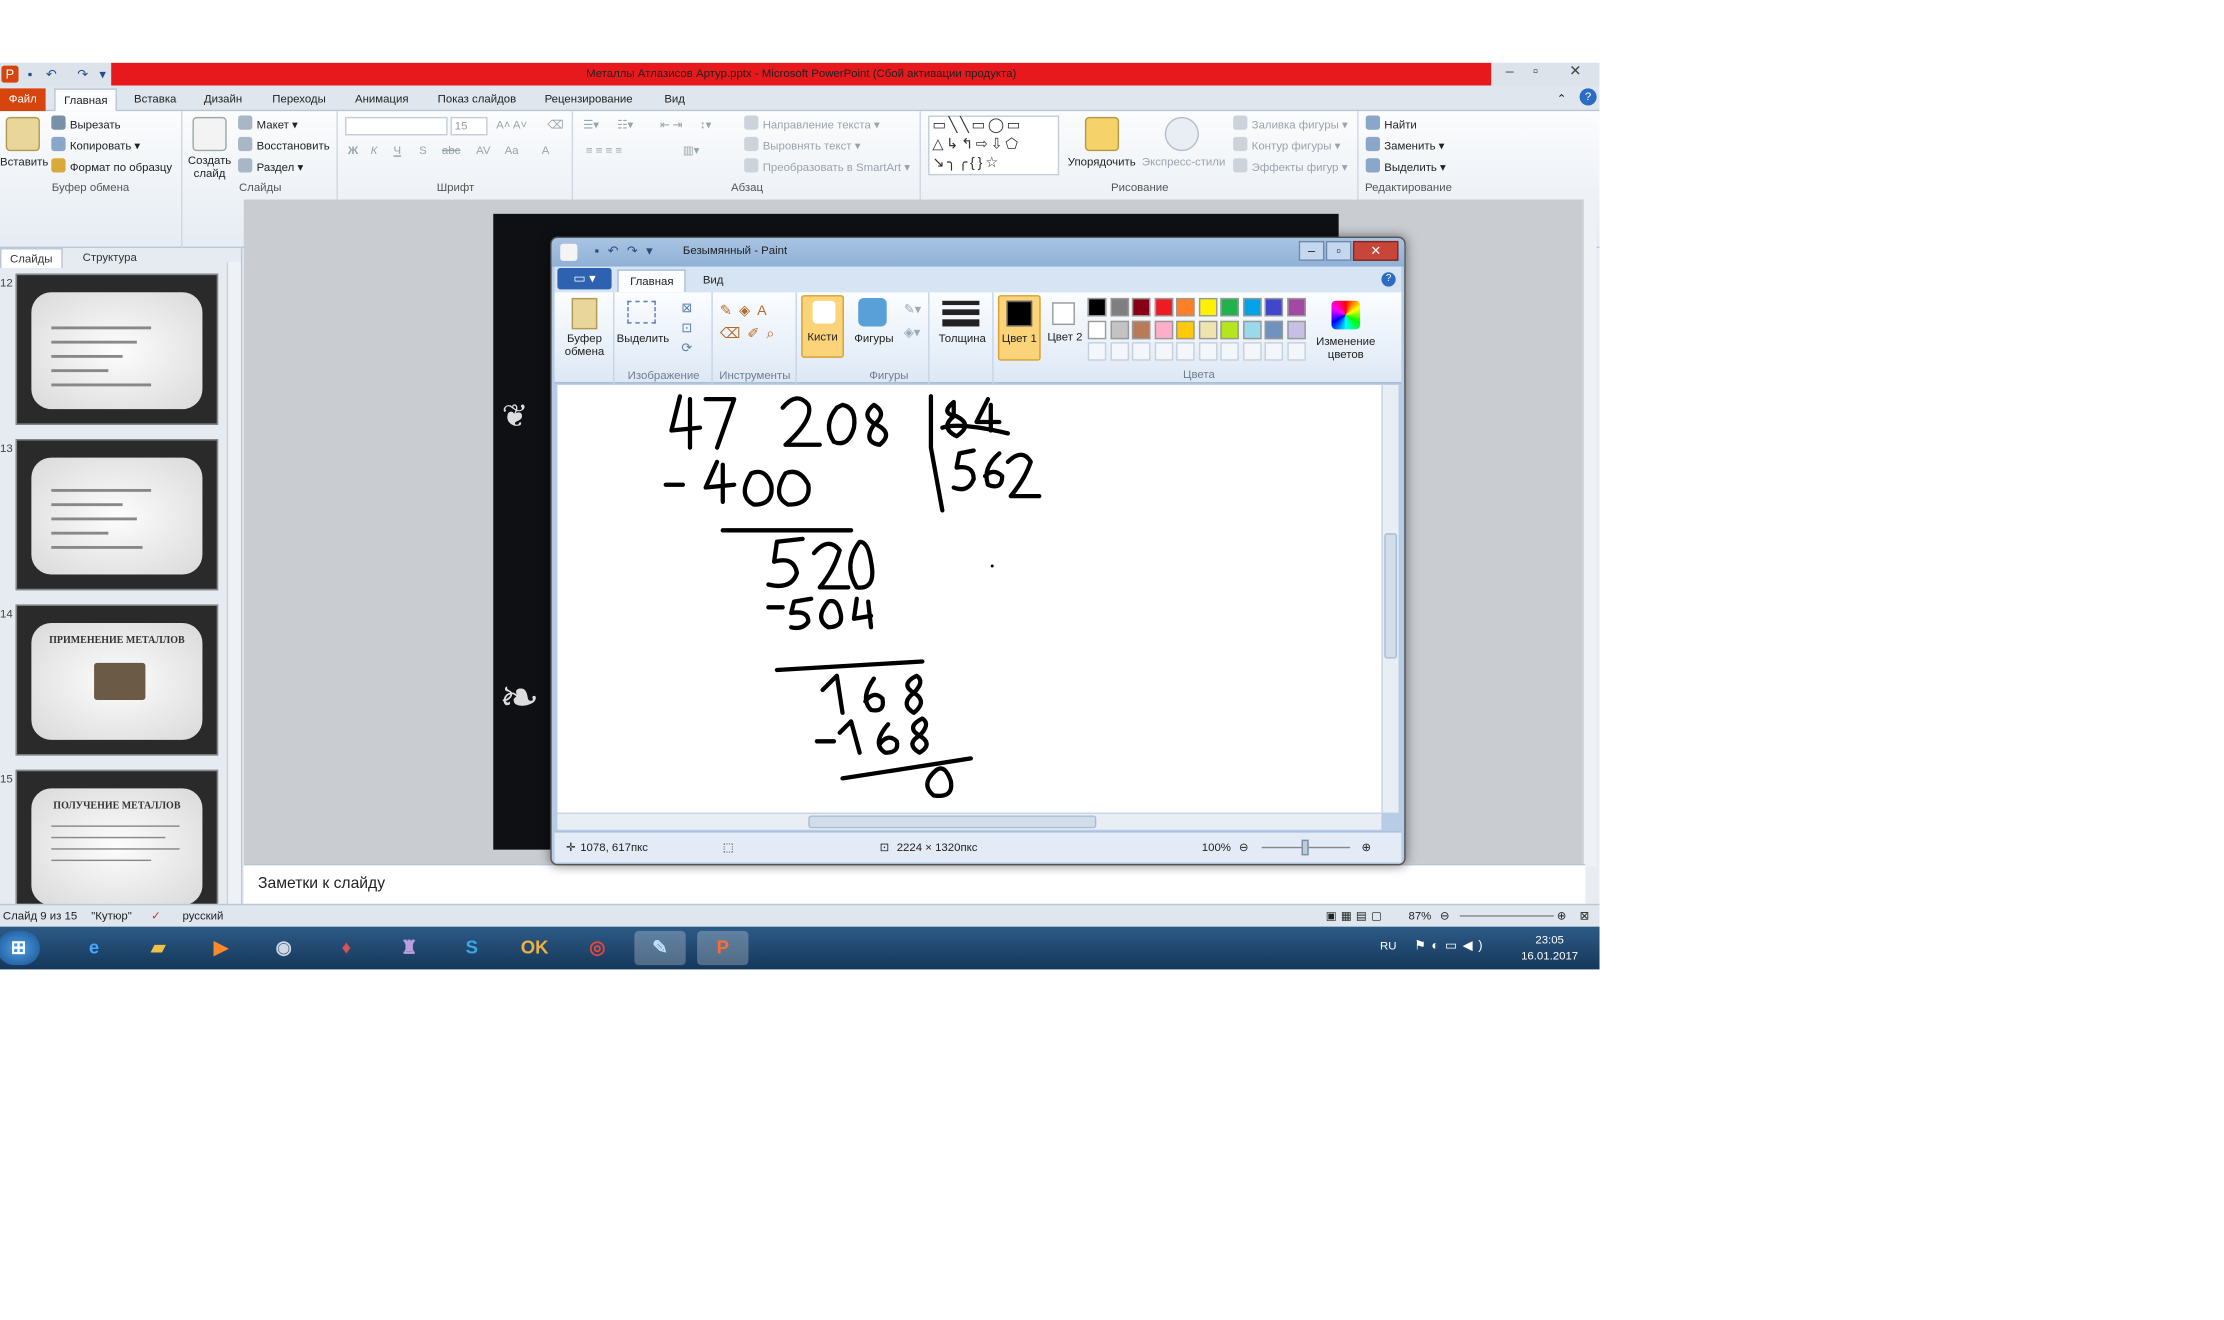 Image resolution: width=2224 pixels, height=1320 pixels. I want to click on shapes-gallery: ▭╲╲▭◯▭ △↳↰⇨⇩⬠ ↘╮╭{}☆, so click(994, 145).